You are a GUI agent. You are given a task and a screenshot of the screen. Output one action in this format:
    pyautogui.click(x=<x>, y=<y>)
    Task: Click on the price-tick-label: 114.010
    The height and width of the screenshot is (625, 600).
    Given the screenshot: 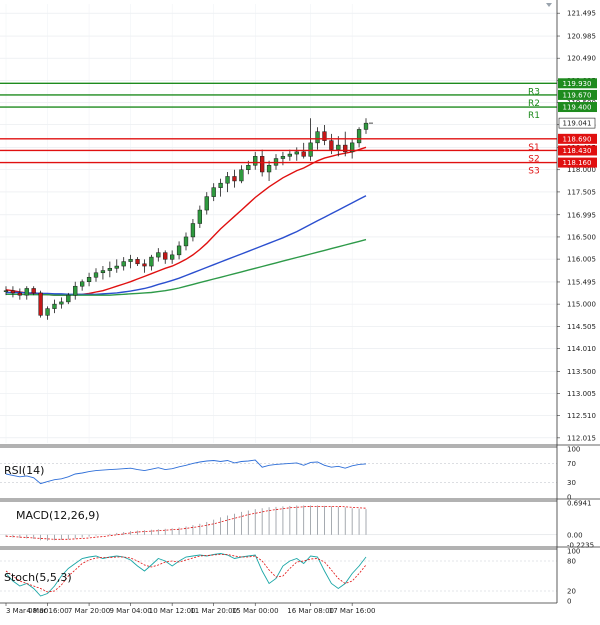 What is the action you would take?
    pyautogui.click(x=581, y=349)
    